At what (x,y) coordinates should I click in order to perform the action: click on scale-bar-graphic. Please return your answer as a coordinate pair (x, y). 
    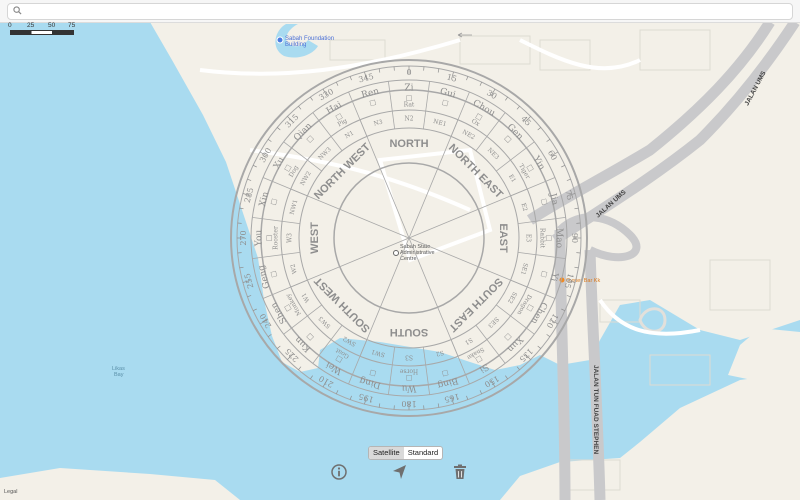
    Looking at the image, I should click on (42, 32).